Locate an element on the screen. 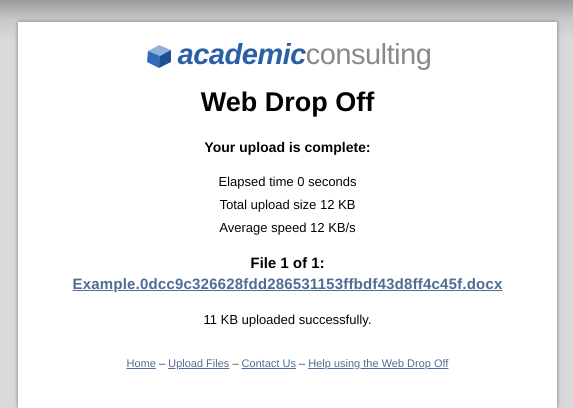 This screenshot has height=408, width=573. status-heading: Your upload is complete: is located at coordinates (287, 147).